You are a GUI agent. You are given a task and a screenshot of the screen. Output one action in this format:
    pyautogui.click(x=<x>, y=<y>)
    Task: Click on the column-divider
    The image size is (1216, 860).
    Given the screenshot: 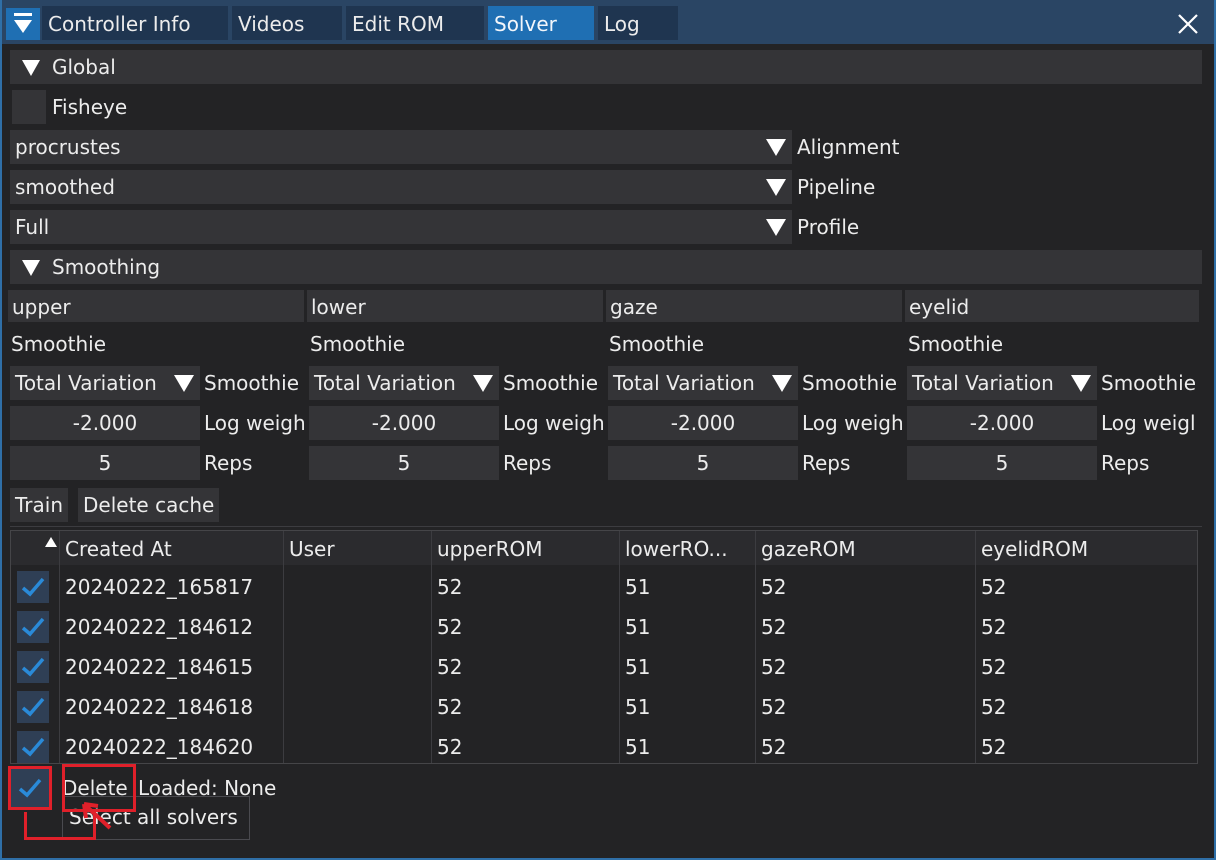 What is the action you would take?
    pyautogui.click(x=59, y=647)
    